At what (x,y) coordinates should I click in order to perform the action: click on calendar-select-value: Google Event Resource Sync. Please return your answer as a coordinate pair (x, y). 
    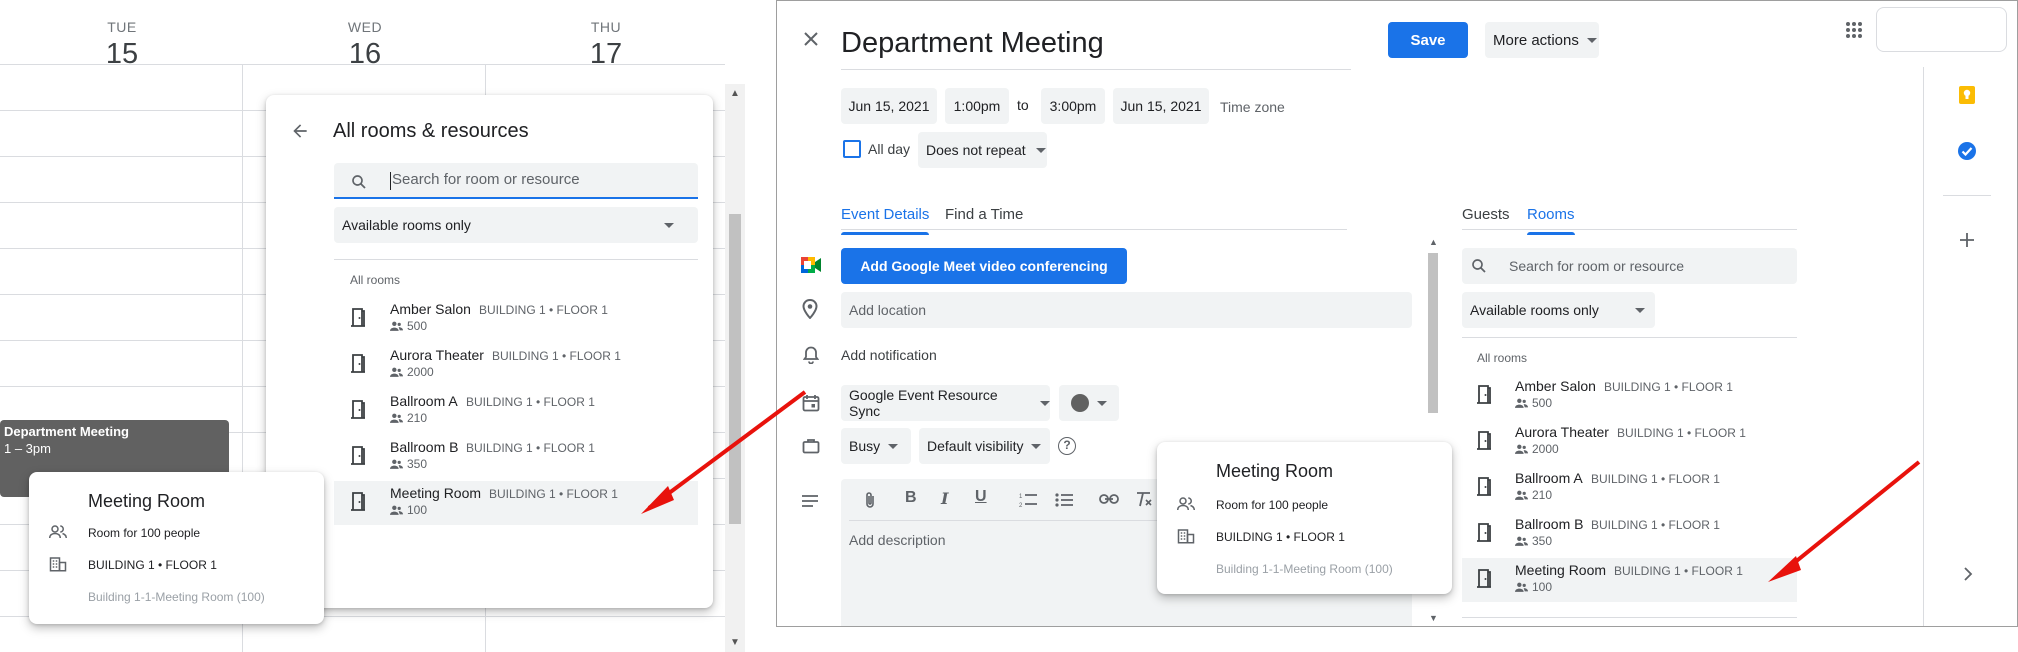
    Looking at the image, I should click on (923, 403).